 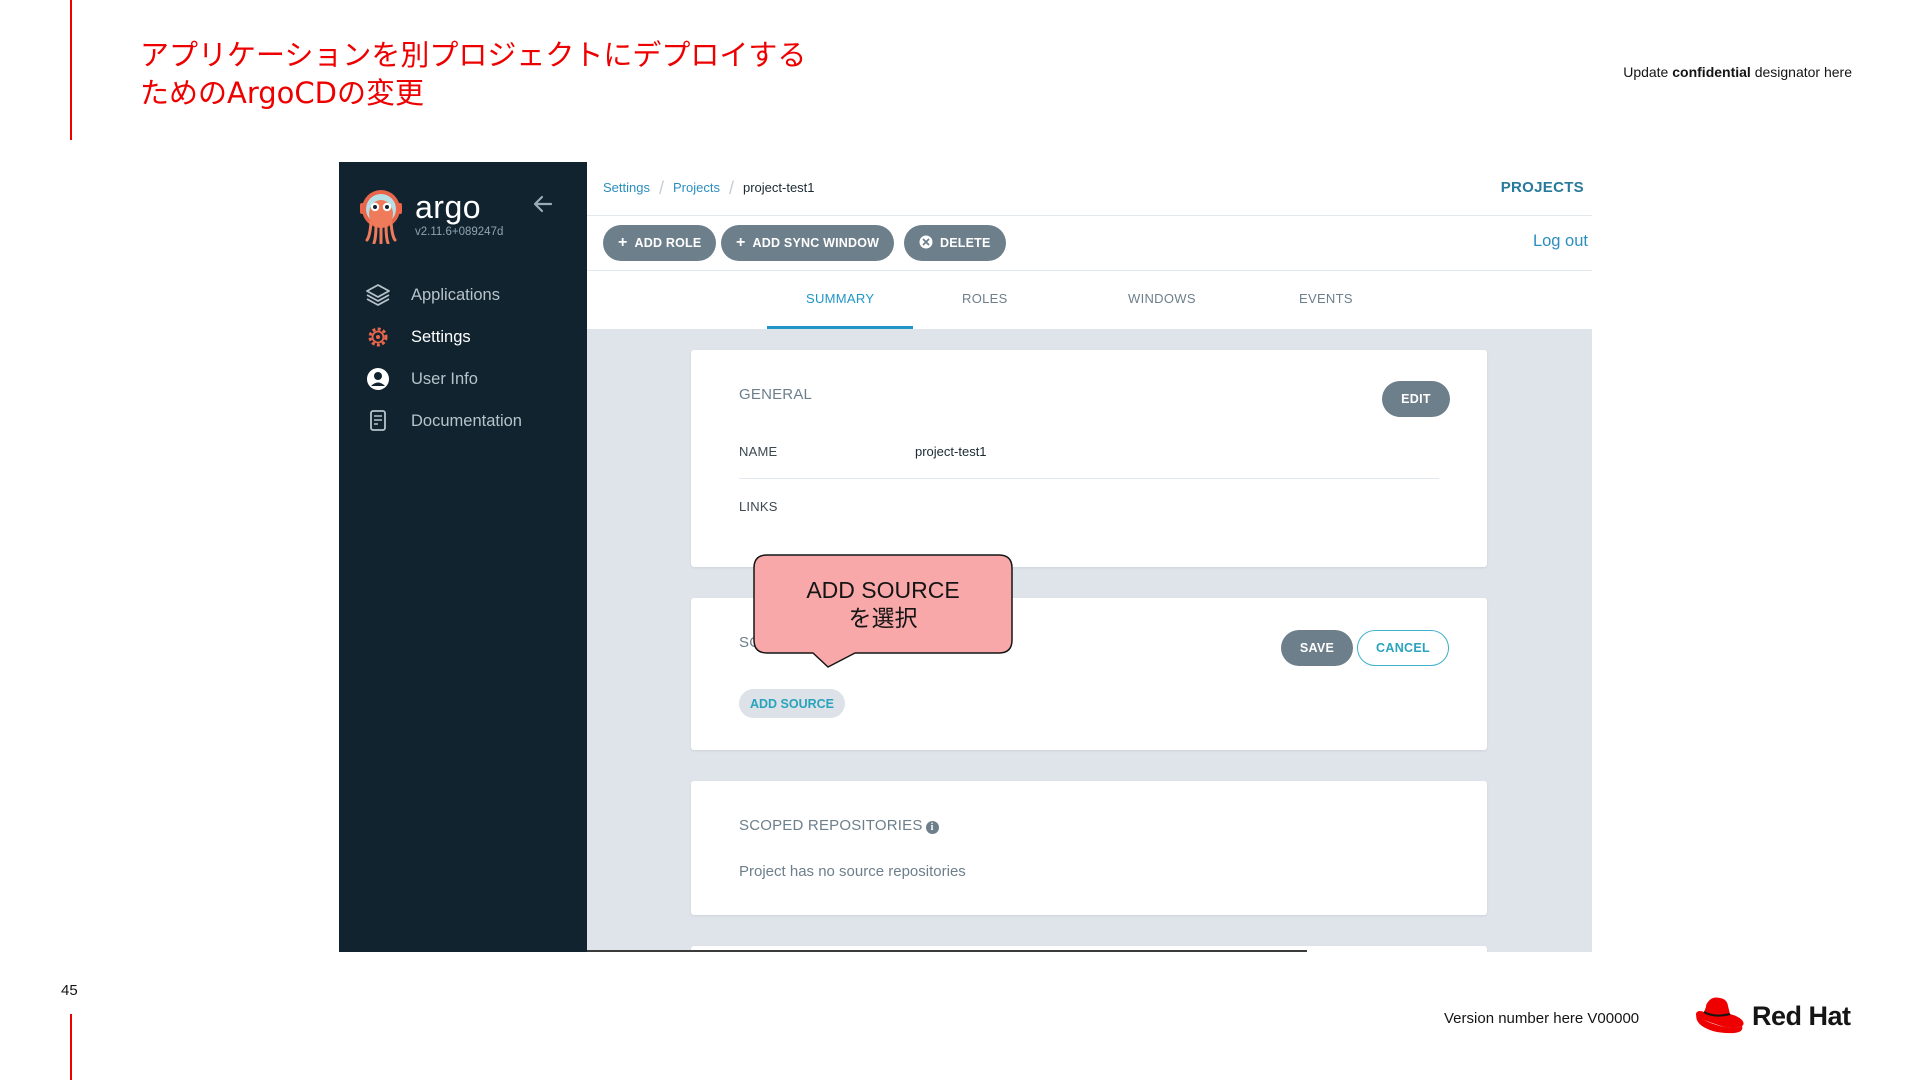 What do you see at coordinates (947, 951) in the screenshot?
I see `screenshot-edge-line` at bounding box center [947, 951].